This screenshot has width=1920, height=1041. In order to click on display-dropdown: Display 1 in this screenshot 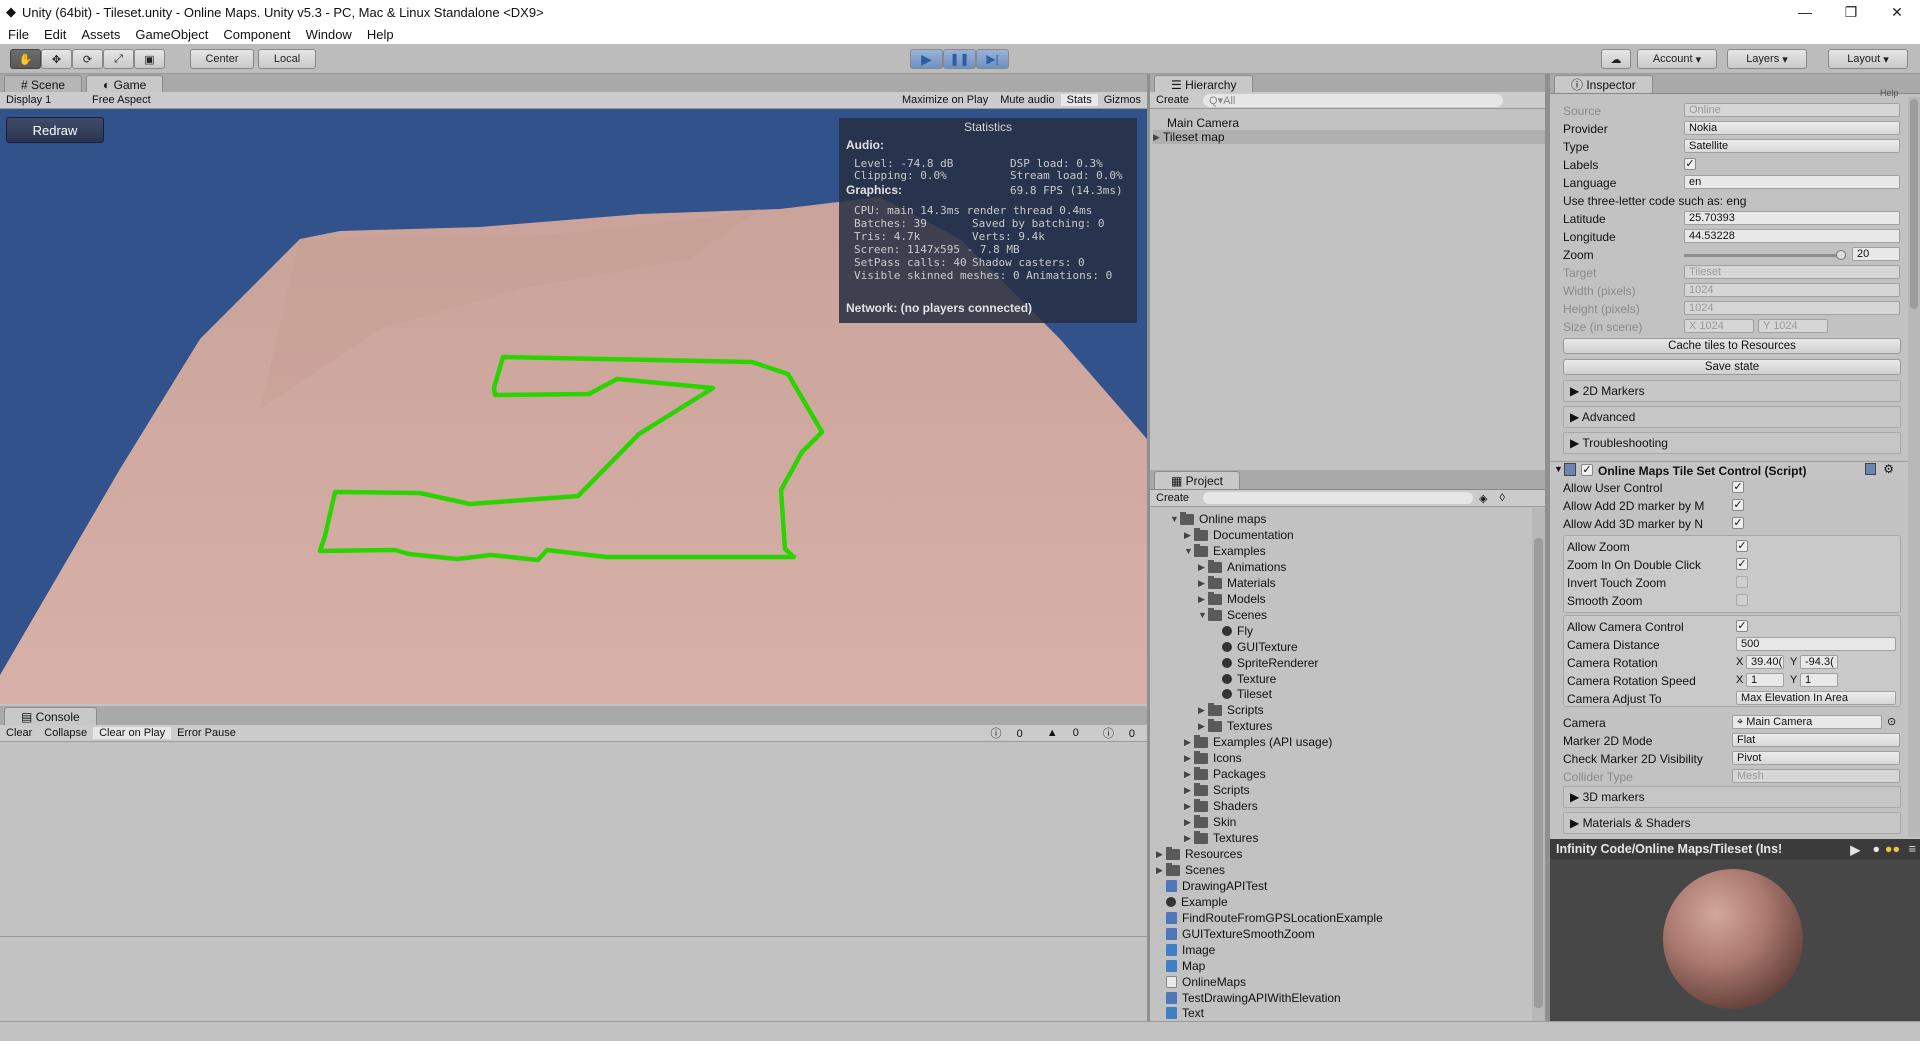, I will do `click(43, 100)`.